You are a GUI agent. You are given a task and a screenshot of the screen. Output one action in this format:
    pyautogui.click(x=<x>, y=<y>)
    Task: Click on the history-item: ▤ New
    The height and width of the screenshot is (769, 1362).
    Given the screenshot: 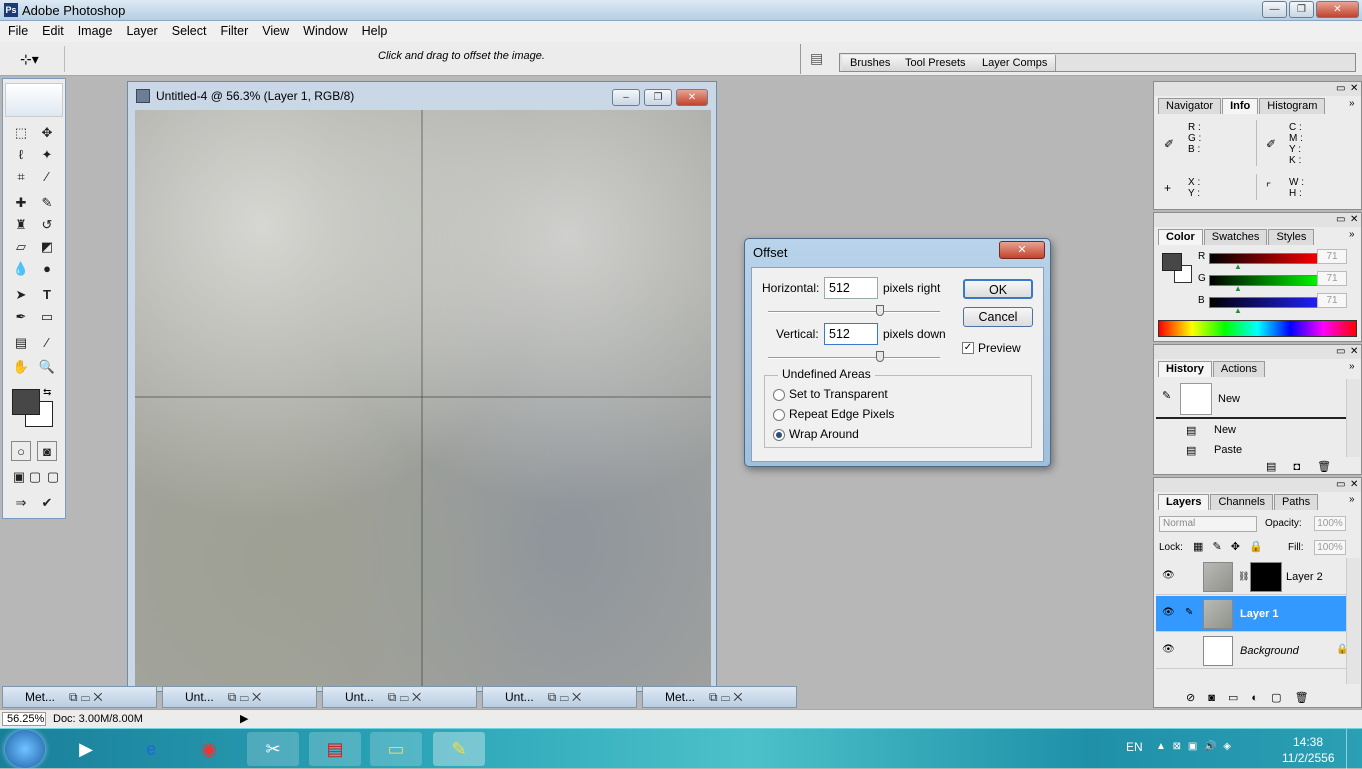 What is the action you would take?
    pyautogui.click(x=1251, y=431)
    